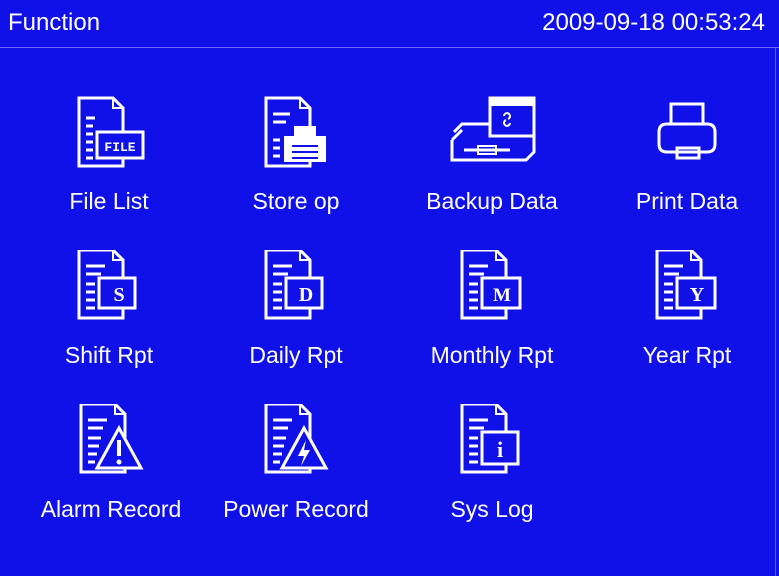 Image resolution: width=779 pixels, height=576 pixels. I want to click on menu-label: Alarm Record, so click(111, 509).